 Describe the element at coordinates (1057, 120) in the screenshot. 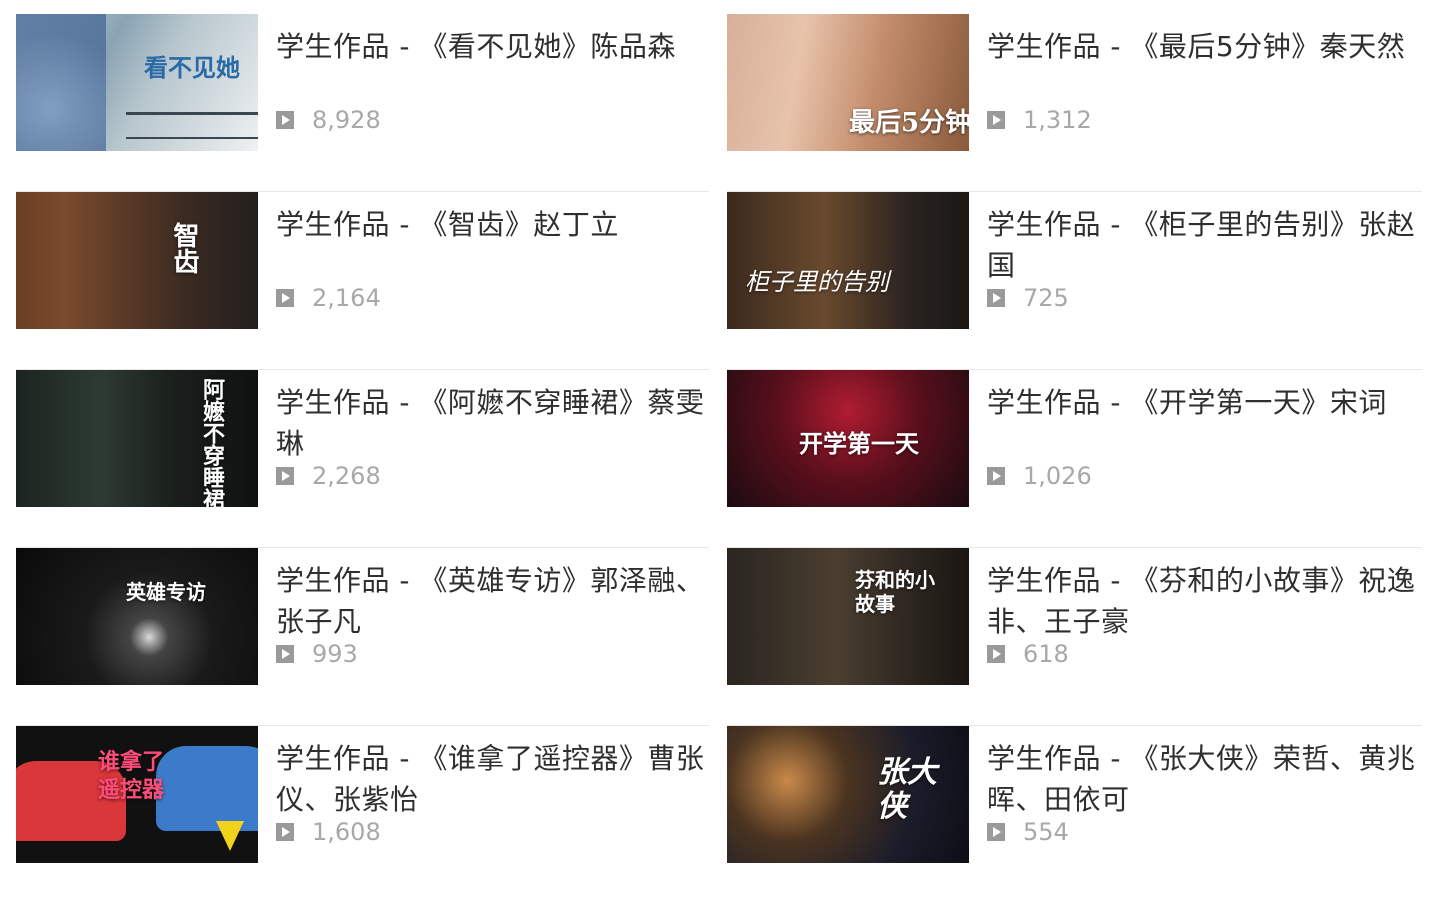

I see `view-count: 1,312` at that location.